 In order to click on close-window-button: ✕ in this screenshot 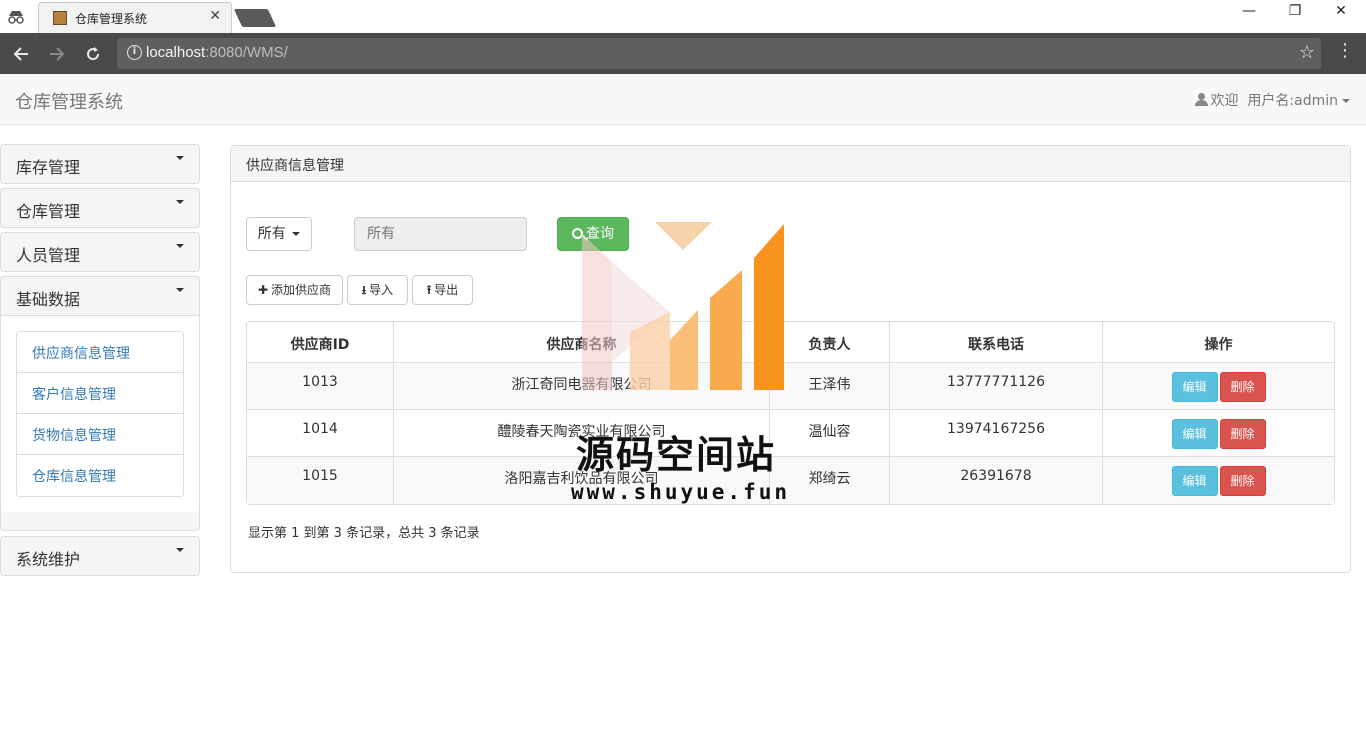, I will do `click(1341, 11)`.